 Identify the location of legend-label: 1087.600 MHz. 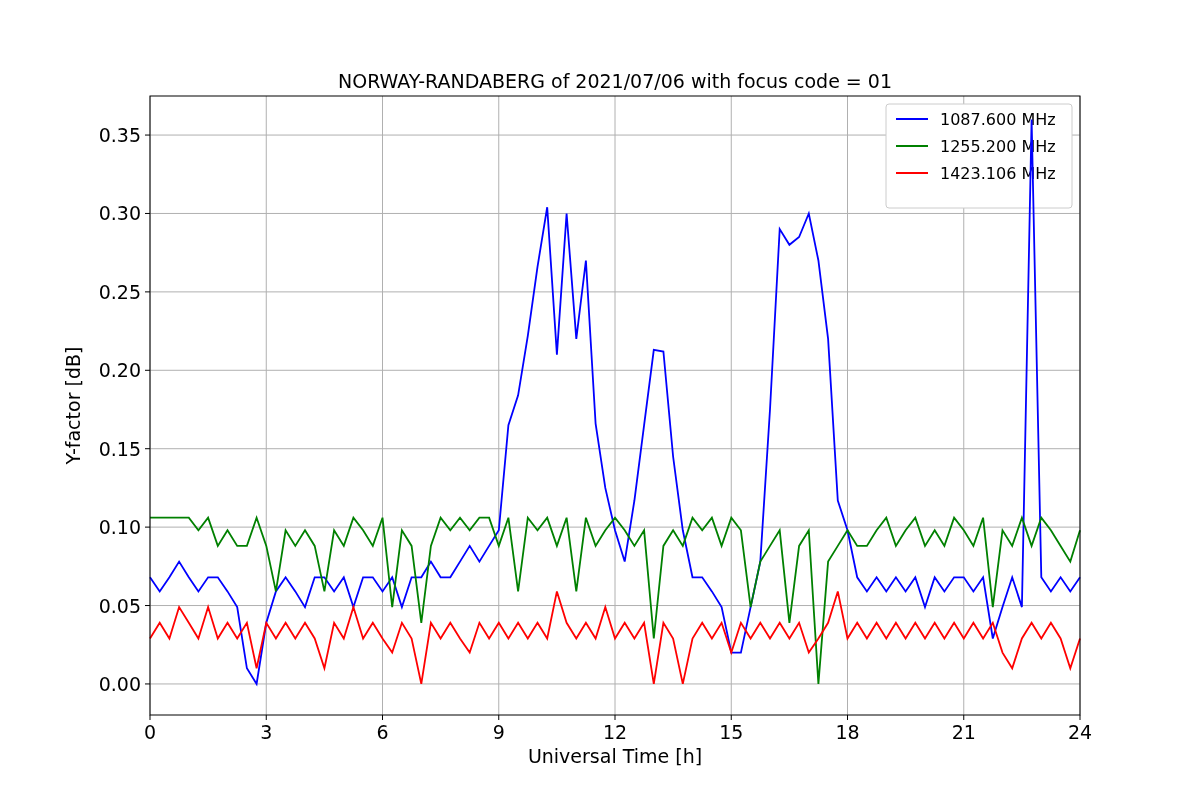
(998, 119).